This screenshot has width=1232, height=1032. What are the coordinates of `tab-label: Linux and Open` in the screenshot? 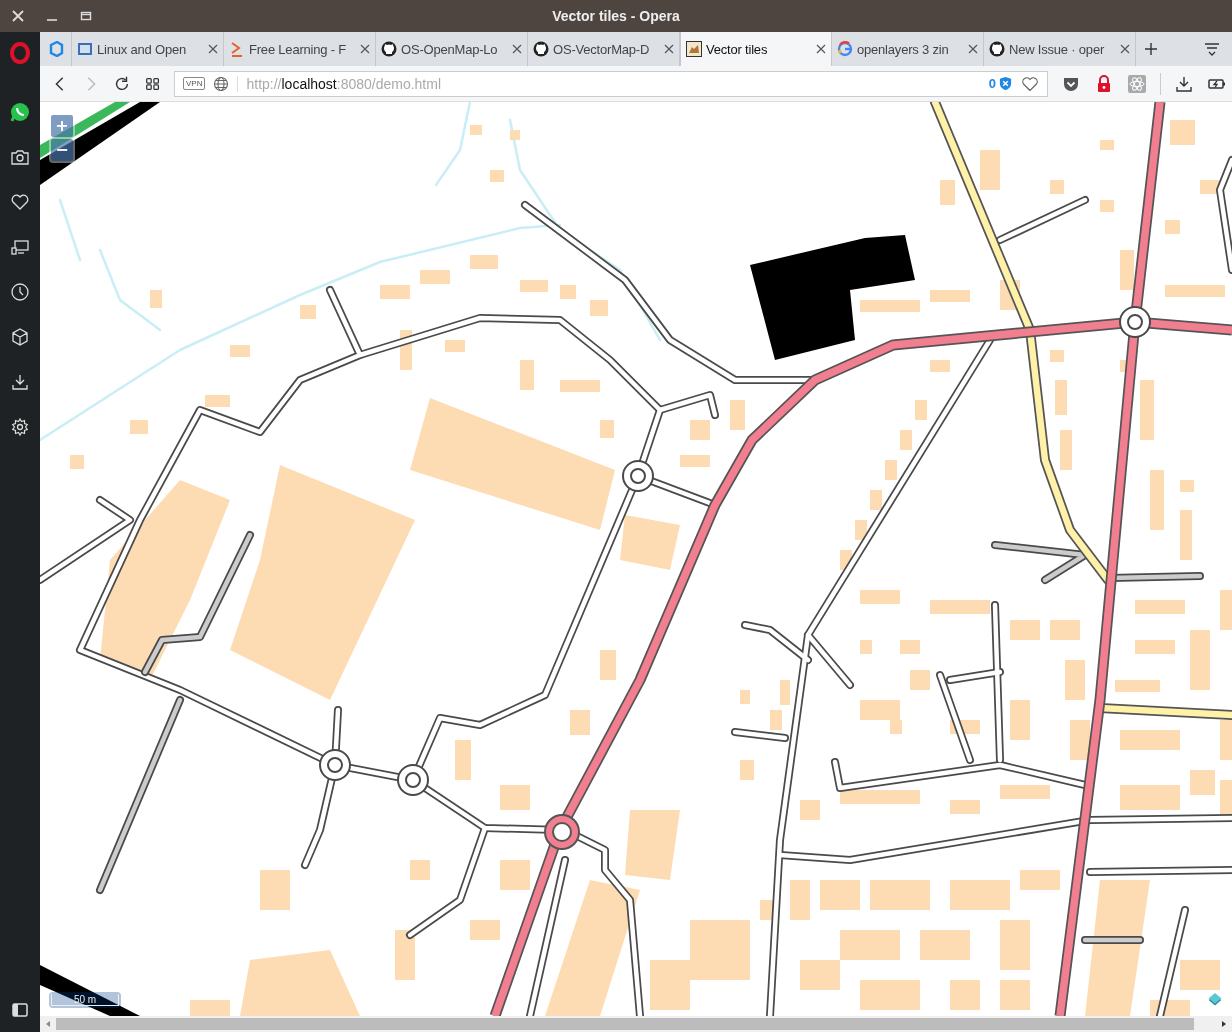 It's located at (141, 49).